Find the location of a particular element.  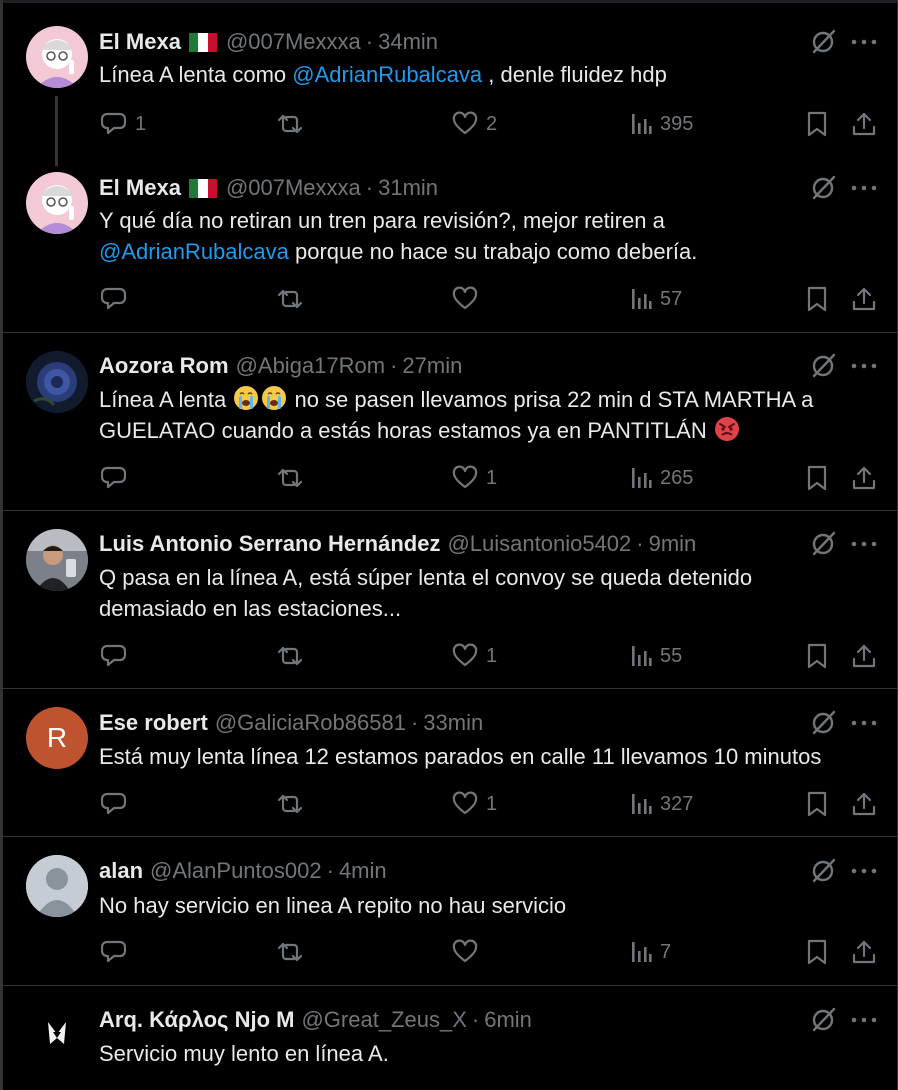

timestamp: 9min is located at coordinates (673, 544).